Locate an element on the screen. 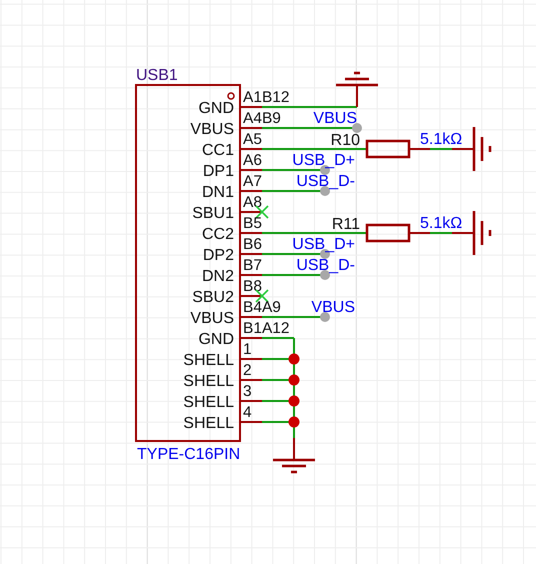 The width and height of the screenshot is (536, 564). pin-number: B5 is located at coordinates (252, 223).